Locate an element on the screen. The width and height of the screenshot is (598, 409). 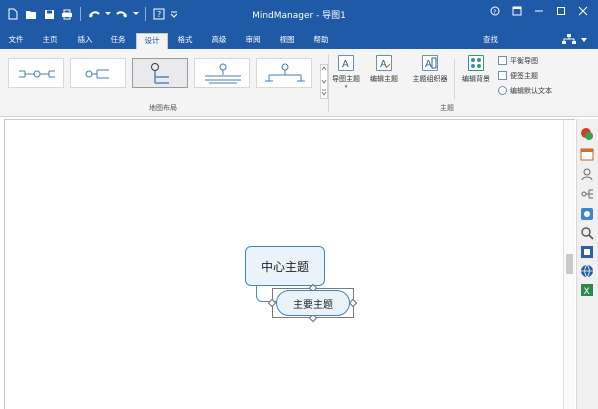
balance-map-button: 平衡导图 is located at coordinates (518, 60).